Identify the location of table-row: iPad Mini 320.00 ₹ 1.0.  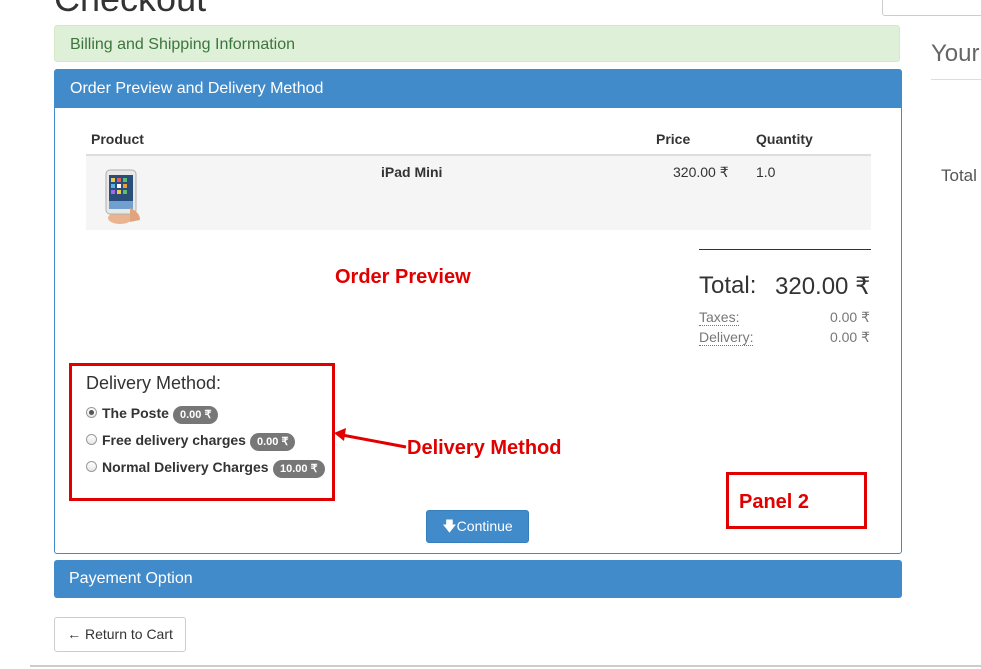
(478, 193).